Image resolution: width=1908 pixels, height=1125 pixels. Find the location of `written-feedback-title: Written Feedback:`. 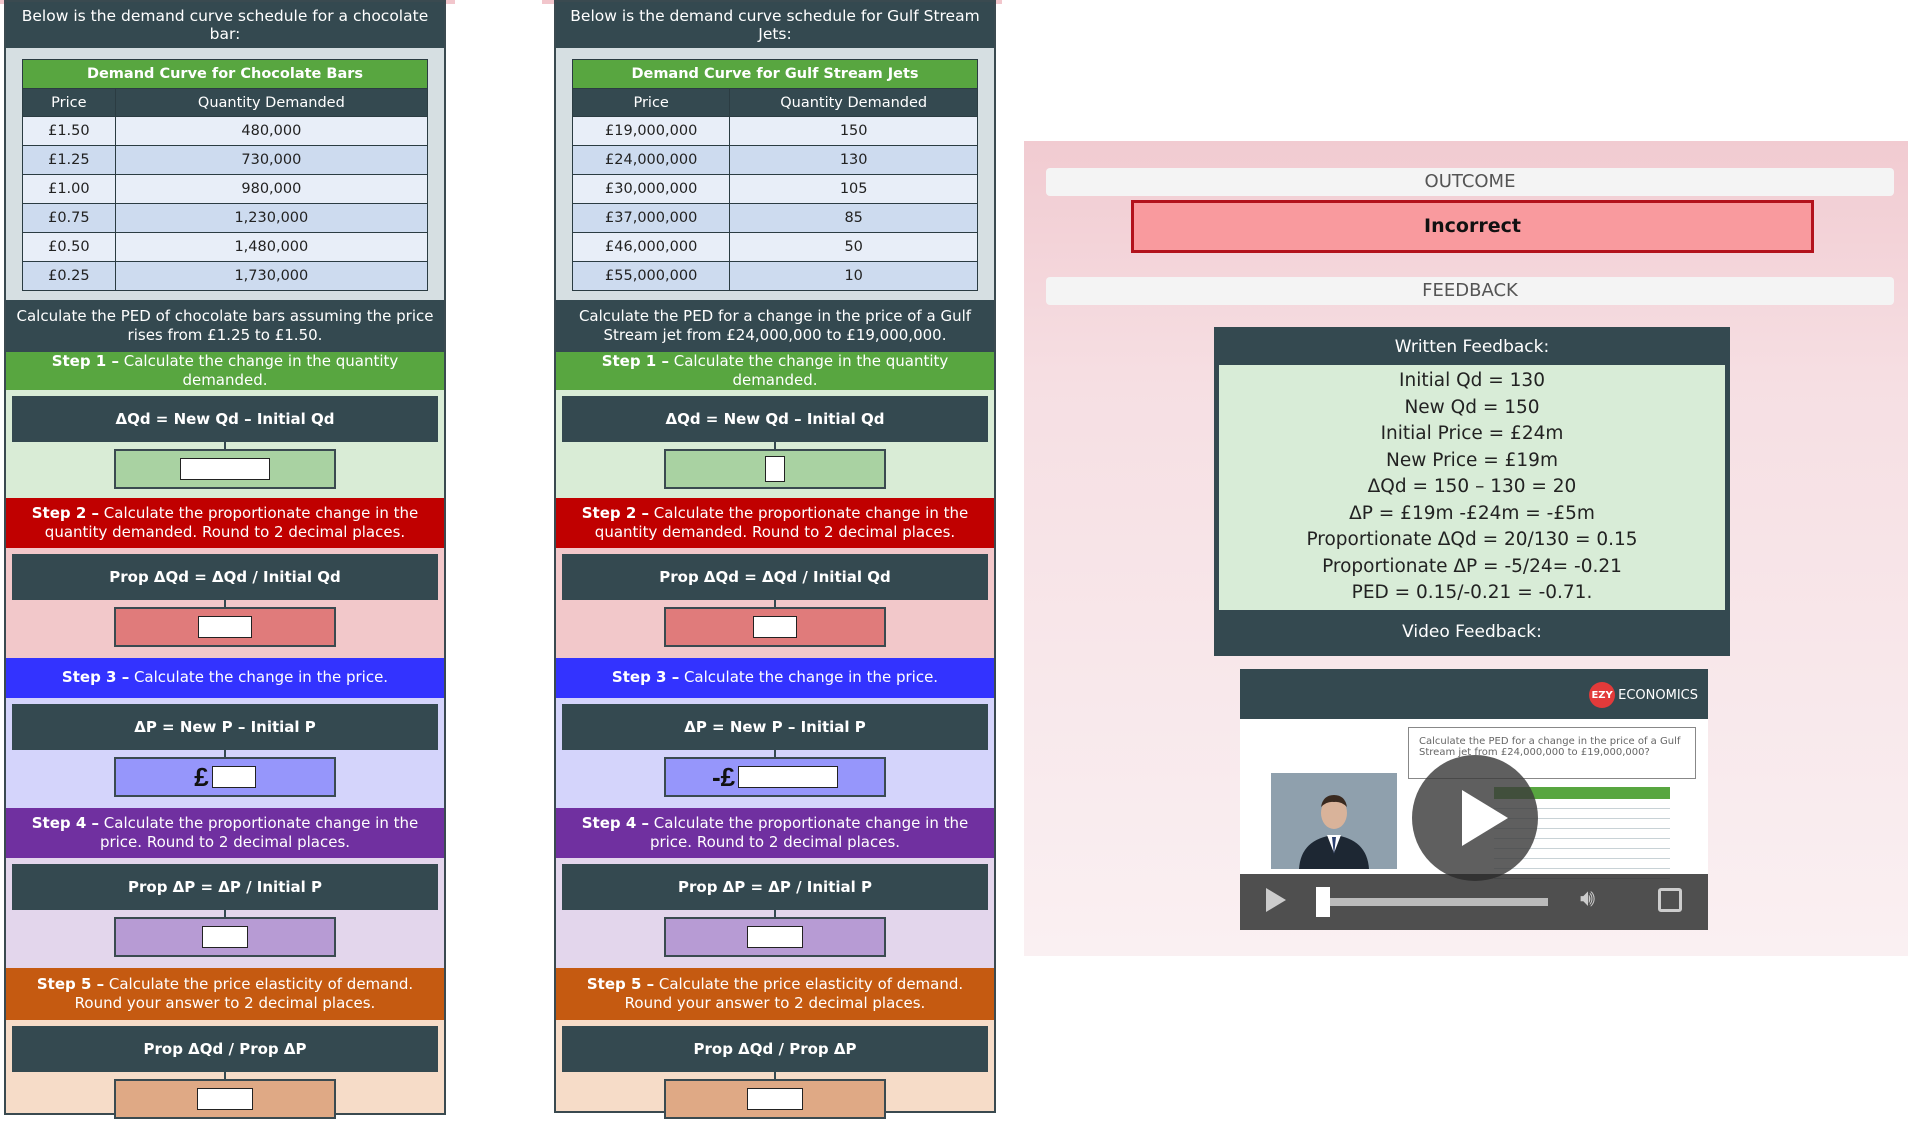

written-feedback-title: Written Feedback: is located at coordinates (1472, 347).